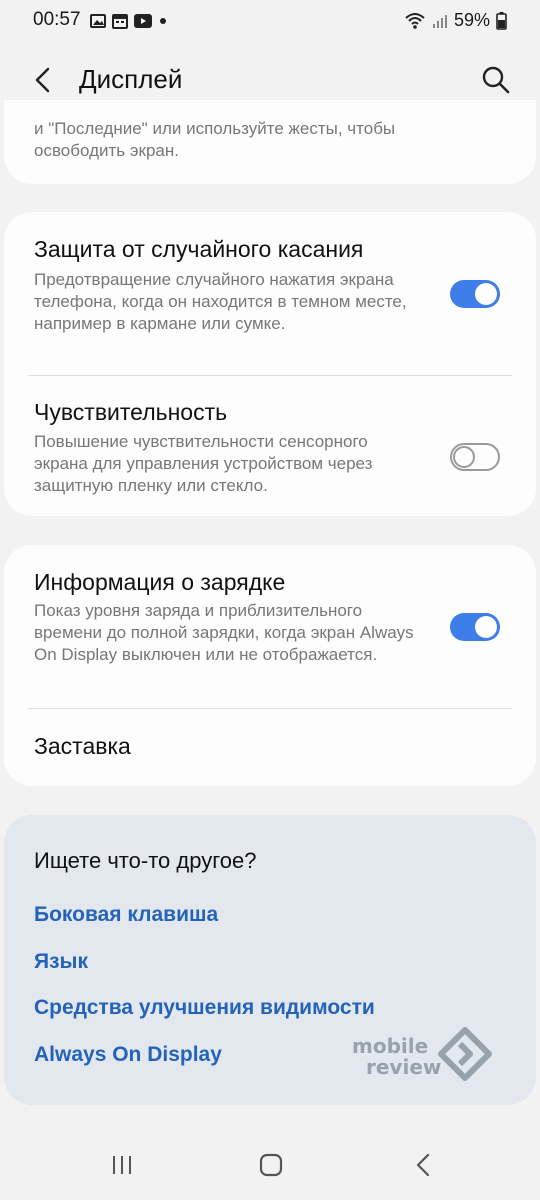  Describe the element at coordinates (270, 747) in the screenshot. I see `setting-row-screensaver: Заставка` at that location.